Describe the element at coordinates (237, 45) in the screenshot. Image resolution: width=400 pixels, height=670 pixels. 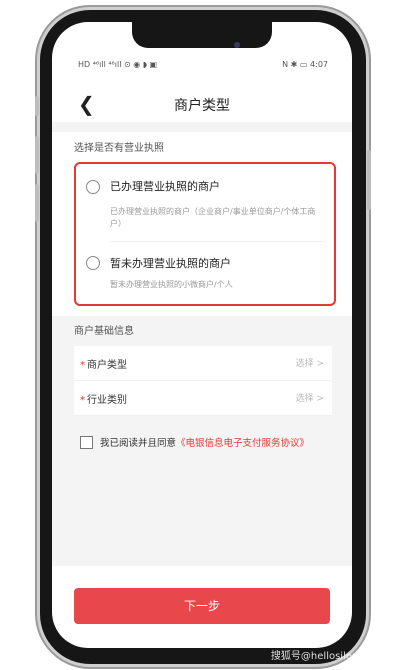
I see `camera-dot` at that location.